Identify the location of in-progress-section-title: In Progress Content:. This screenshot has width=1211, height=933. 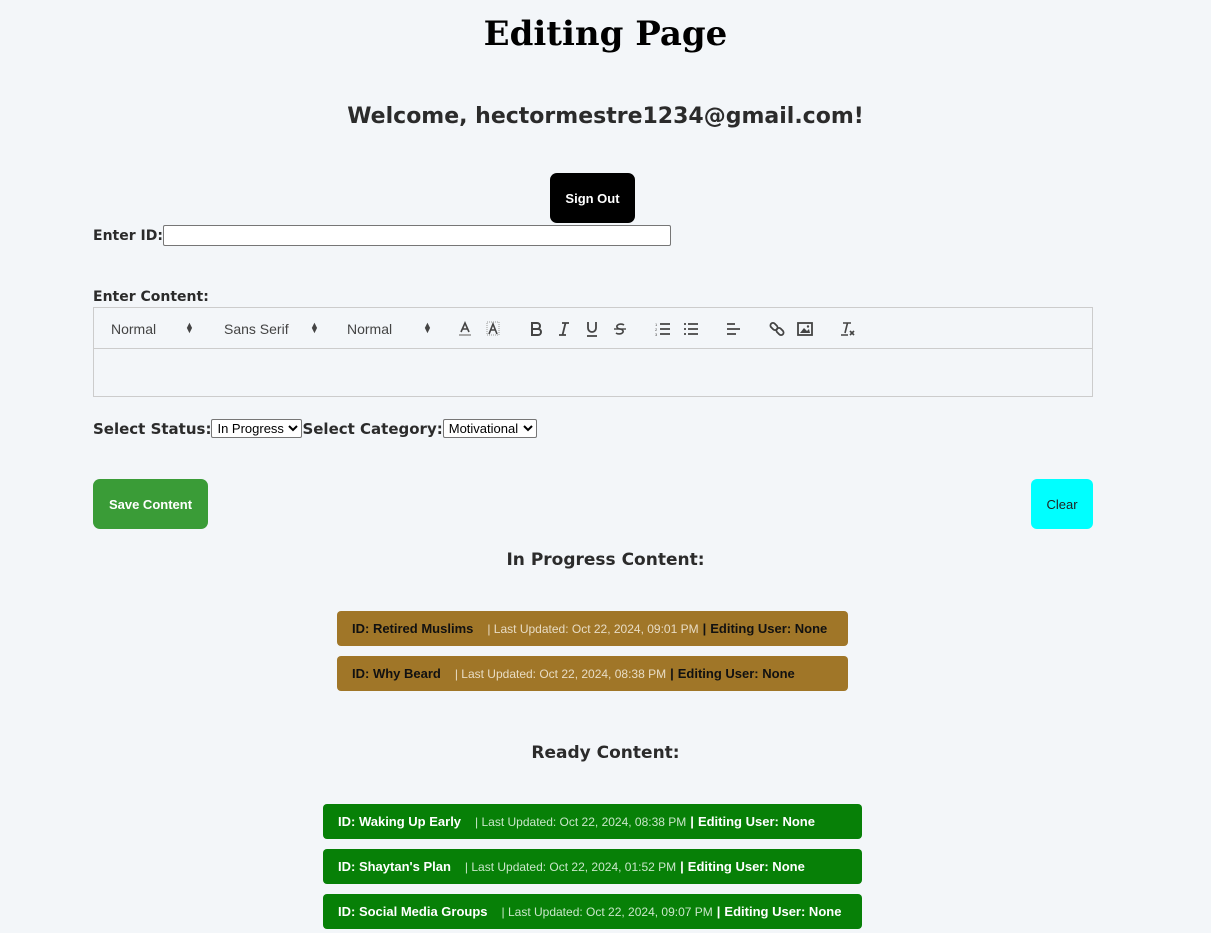
(605, 560).